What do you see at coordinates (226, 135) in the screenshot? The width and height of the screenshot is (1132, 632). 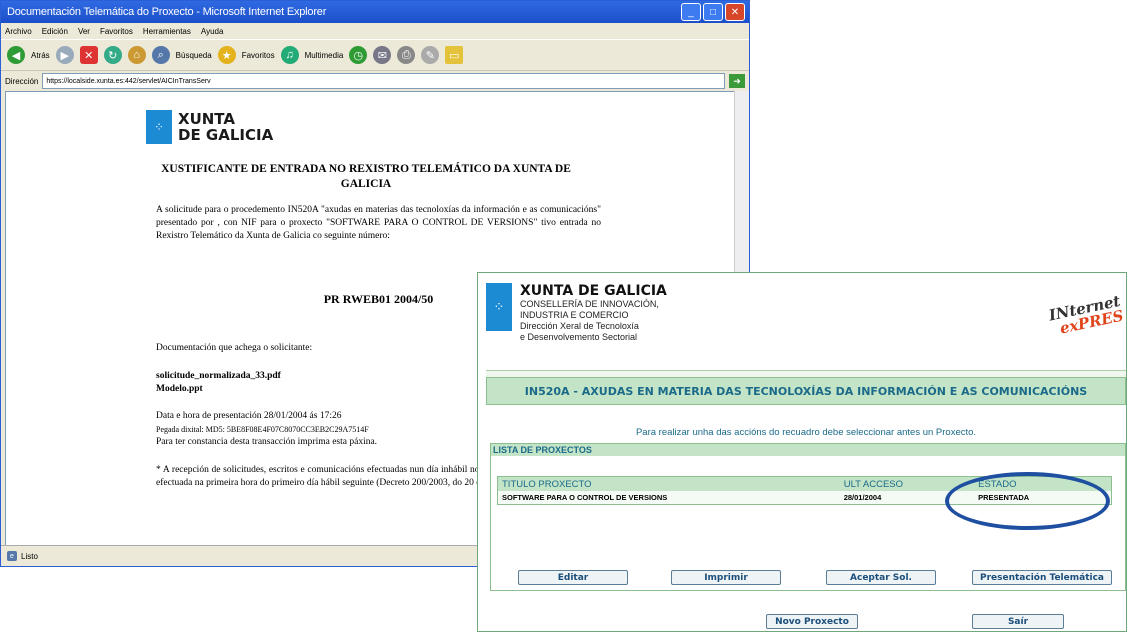 I see `logo-line2: DE GALICIA` at bounding box center [226, 135].